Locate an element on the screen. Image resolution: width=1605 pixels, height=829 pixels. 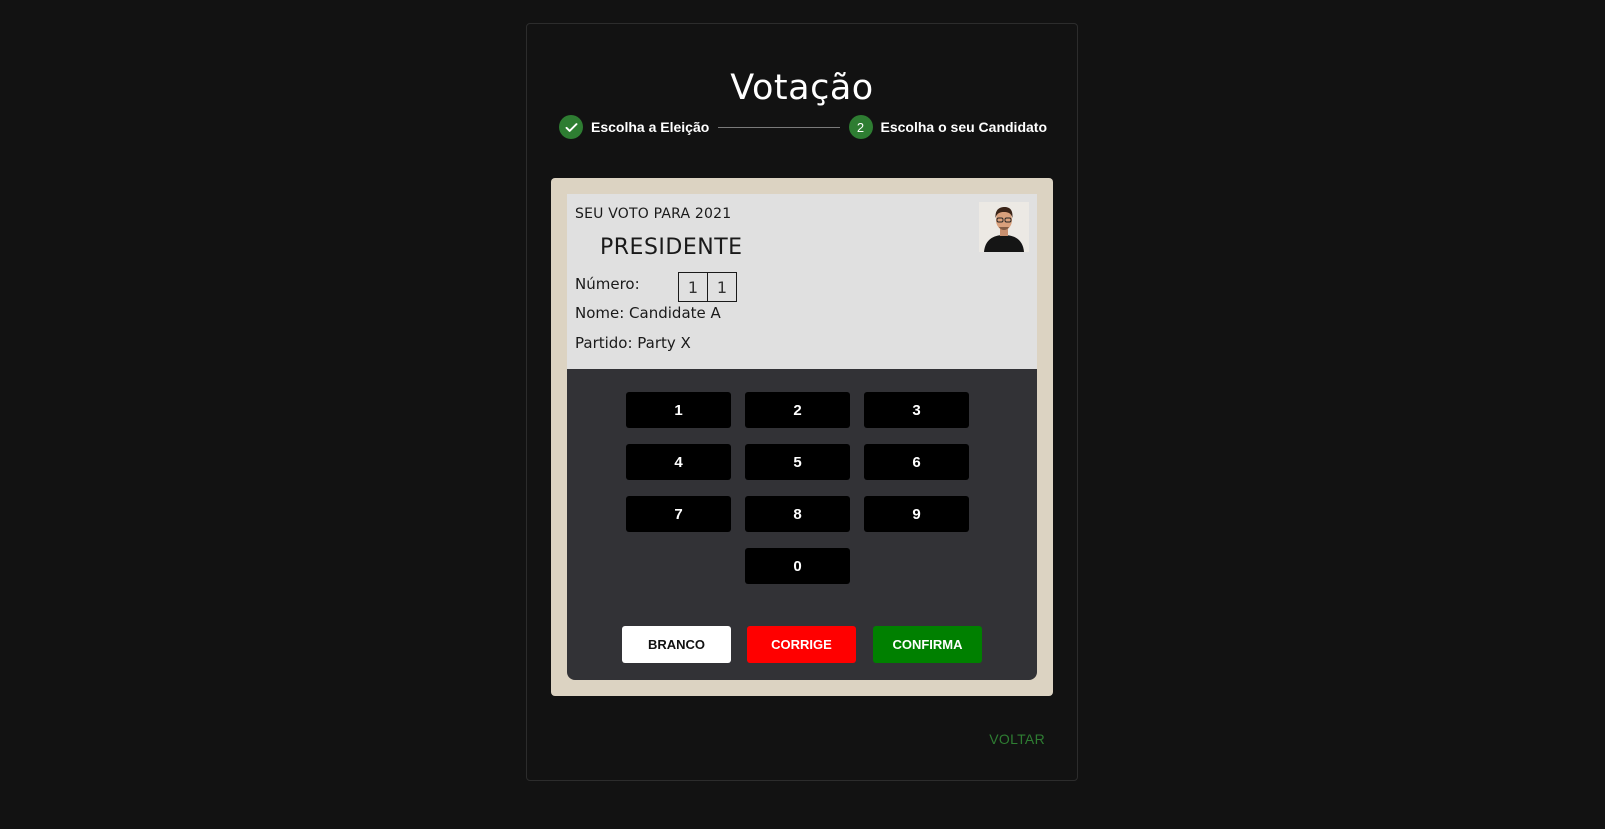
key-1: 1 is located at coordinates (678, 410).